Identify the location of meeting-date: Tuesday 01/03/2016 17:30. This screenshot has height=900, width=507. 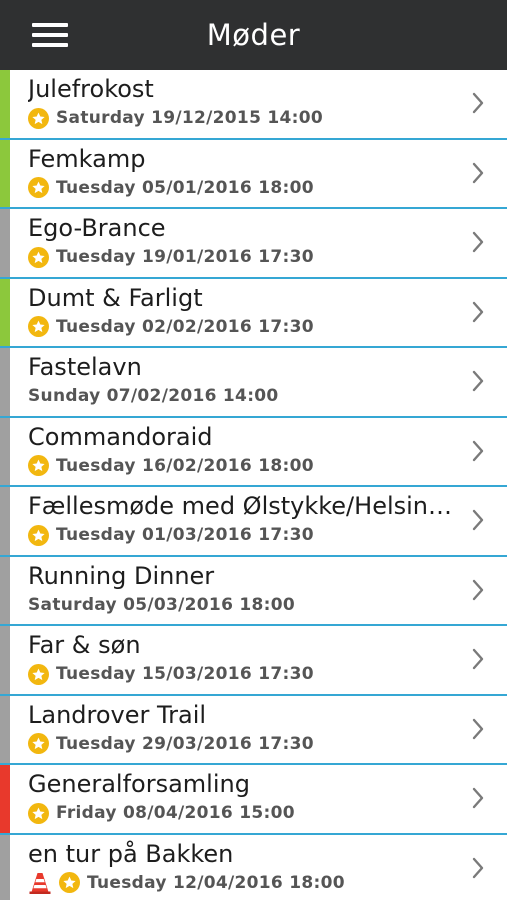
(185, 535).